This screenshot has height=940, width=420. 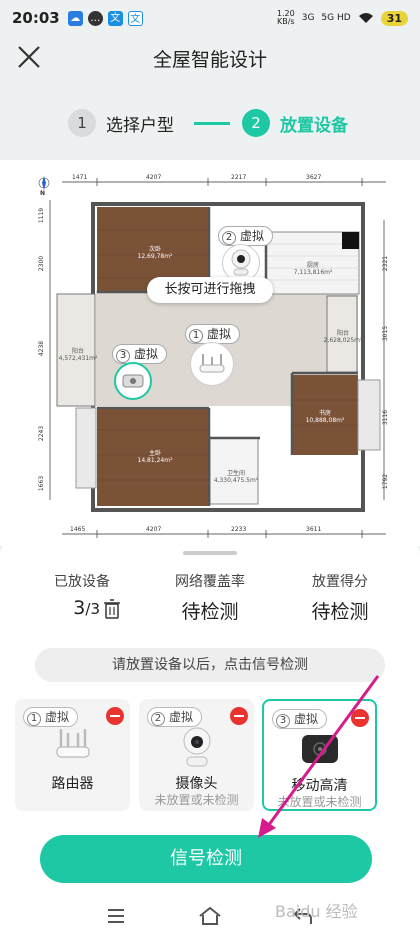 What do you see at coordinates (116, 916) in the screenshot?
I see `menu-icon` at bounding box center [116, 916].